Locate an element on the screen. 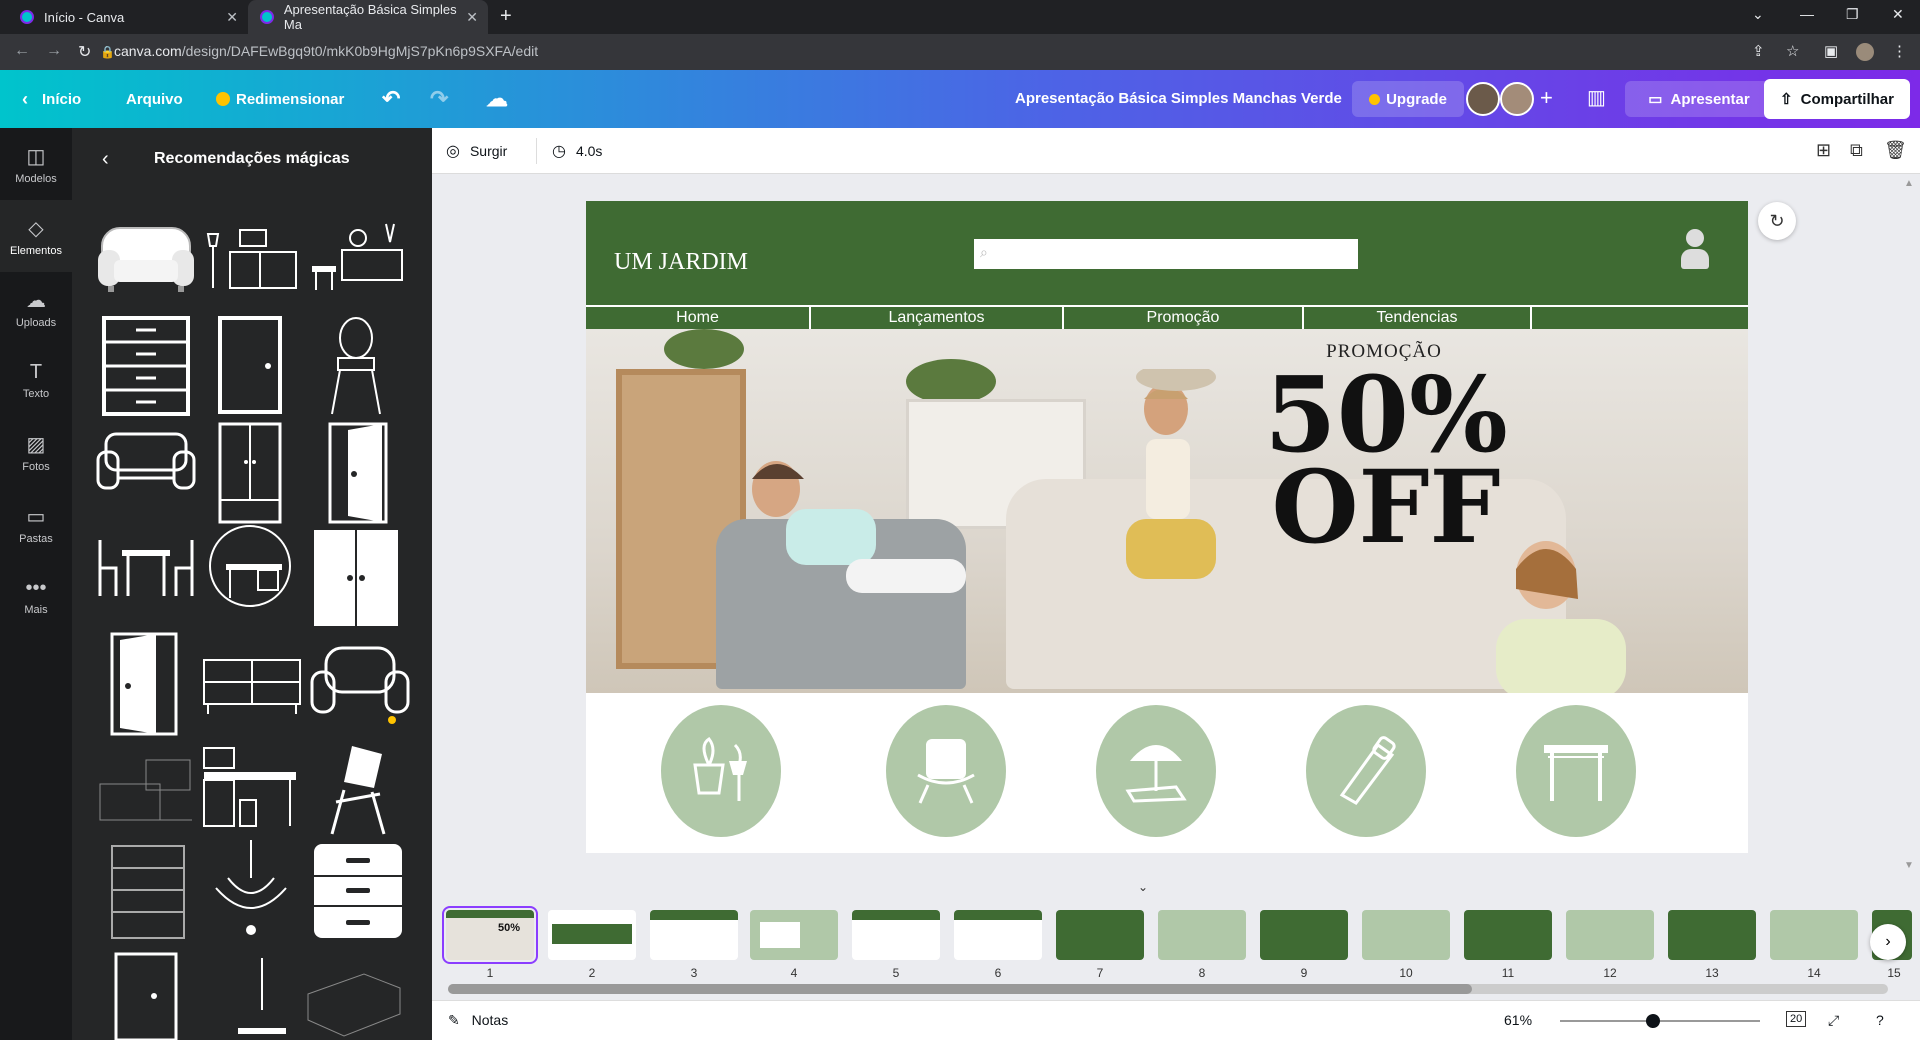  fullscreen-icon: ⤢ is located at coordinates (1833, 1020).